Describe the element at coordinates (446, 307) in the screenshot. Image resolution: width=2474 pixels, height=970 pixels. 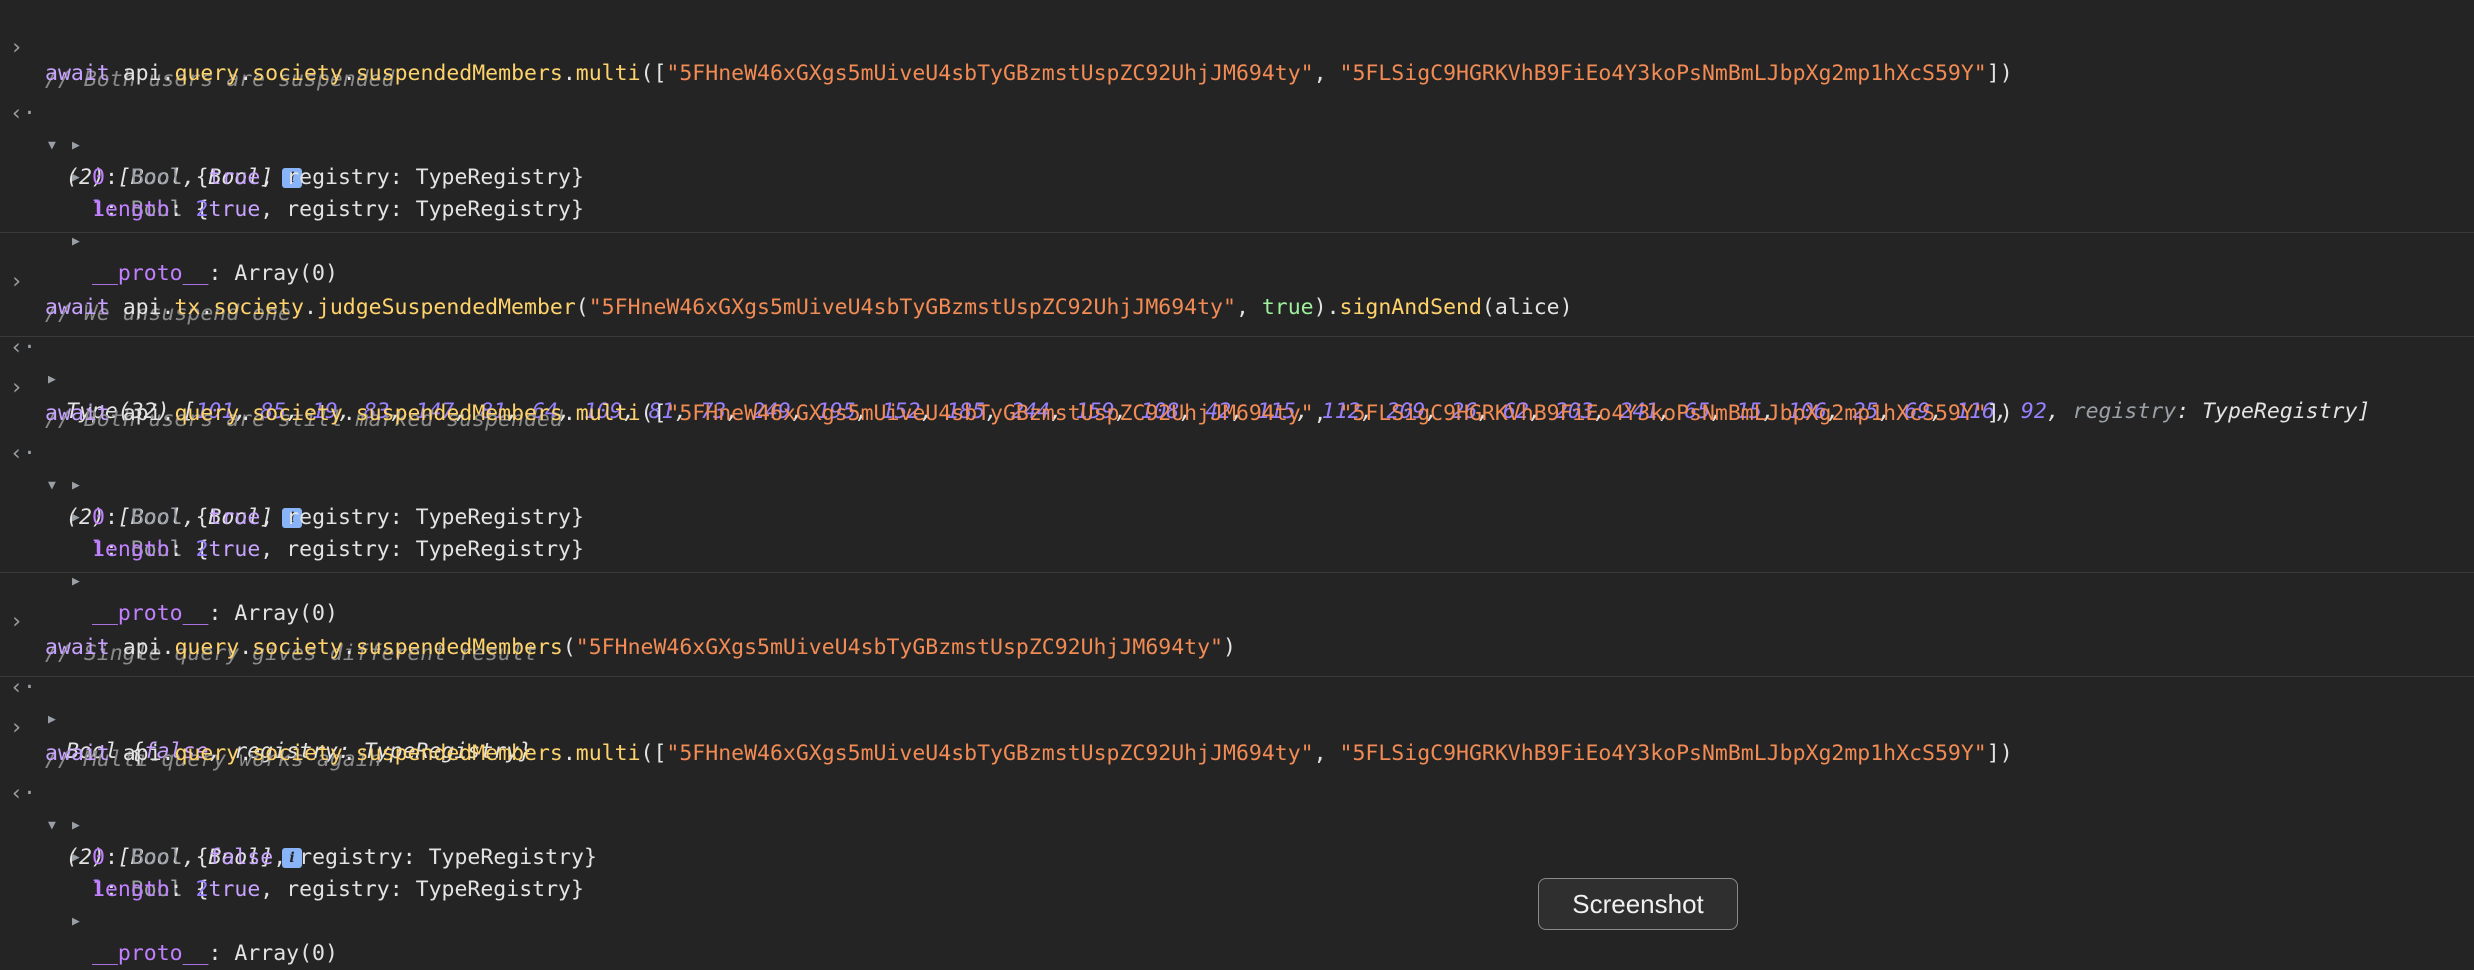
I see `token: judgeSuspendedMember` at that location.